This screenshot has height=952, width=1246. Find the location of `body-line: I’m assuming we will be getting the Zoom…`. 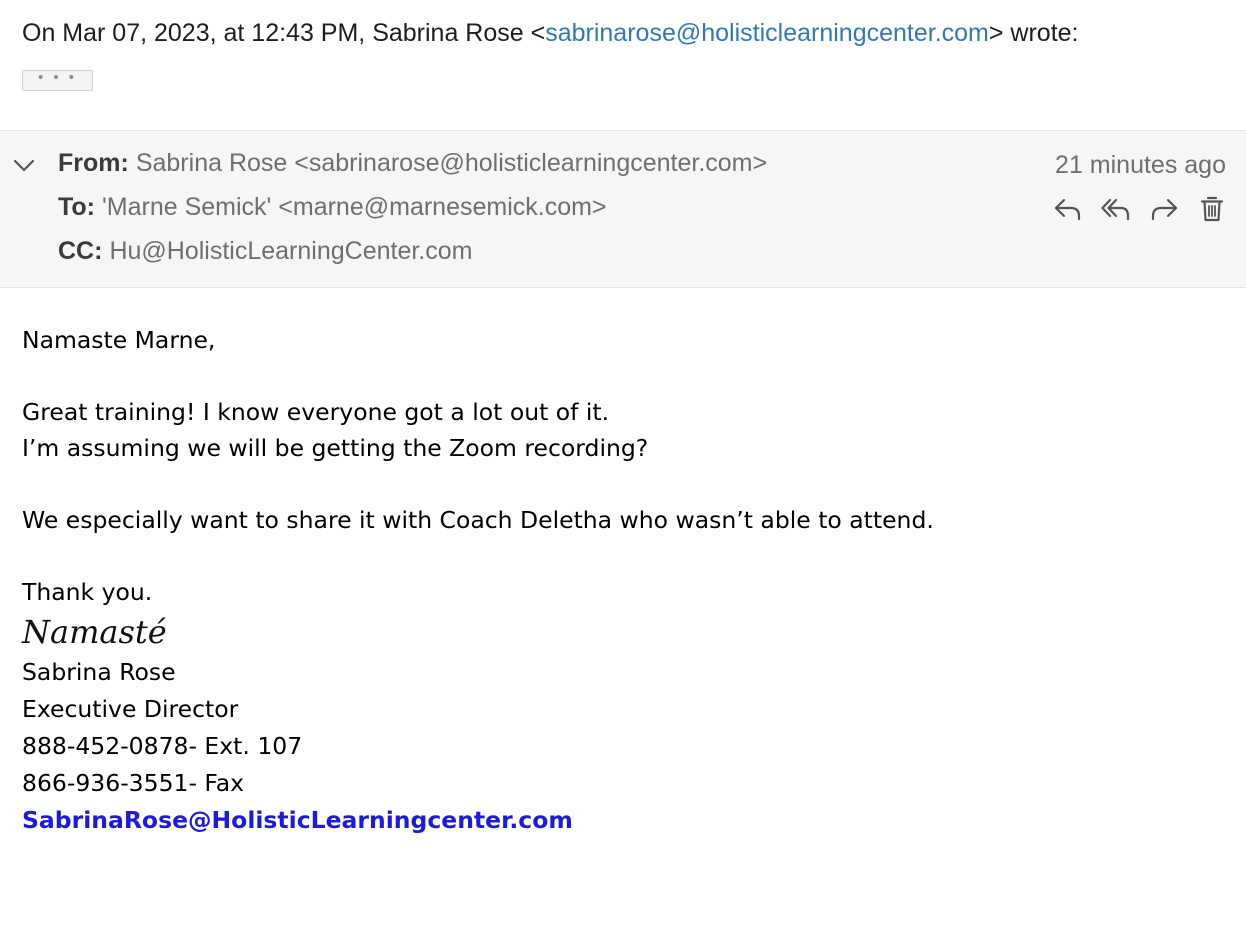

body-line: I’m assuming we will be getting the Zoom… is located at coordinates (335, 448).